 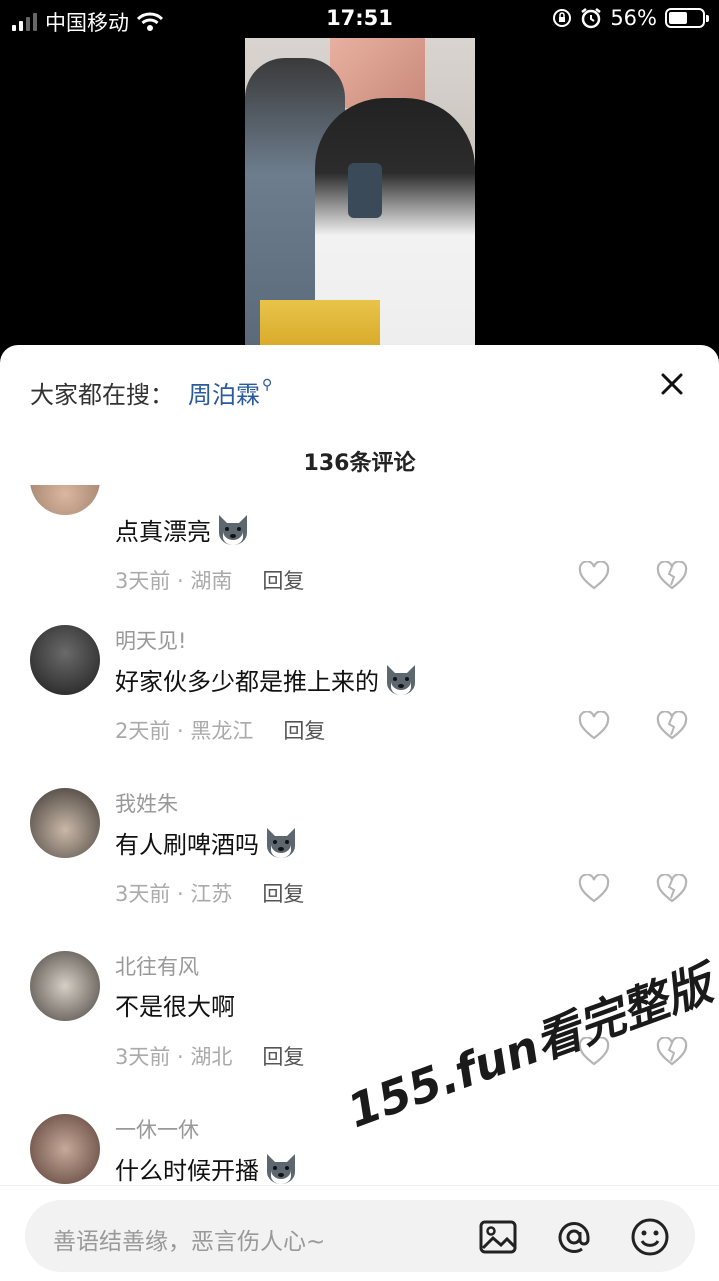 What do you see at coordinates (174, 1057) in the screenshot?
I see `comment-time-location: 3天前 · 湖北` at bounding box center [174, 1057].